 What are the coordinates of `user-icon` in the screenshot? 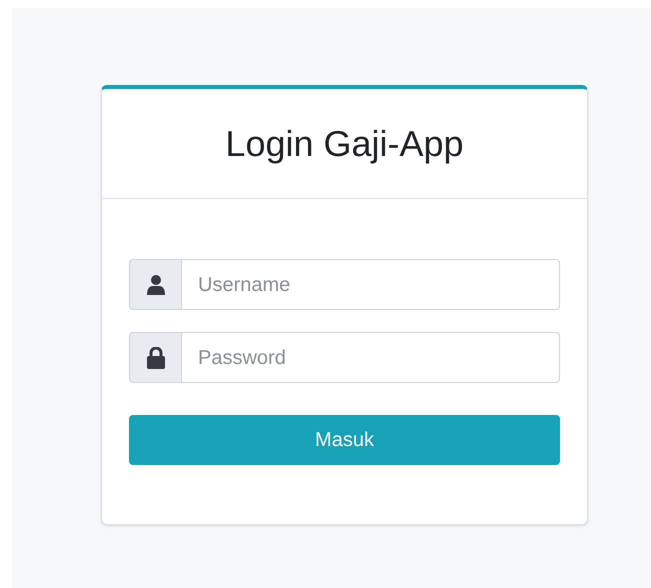 It's located at (155, 284).